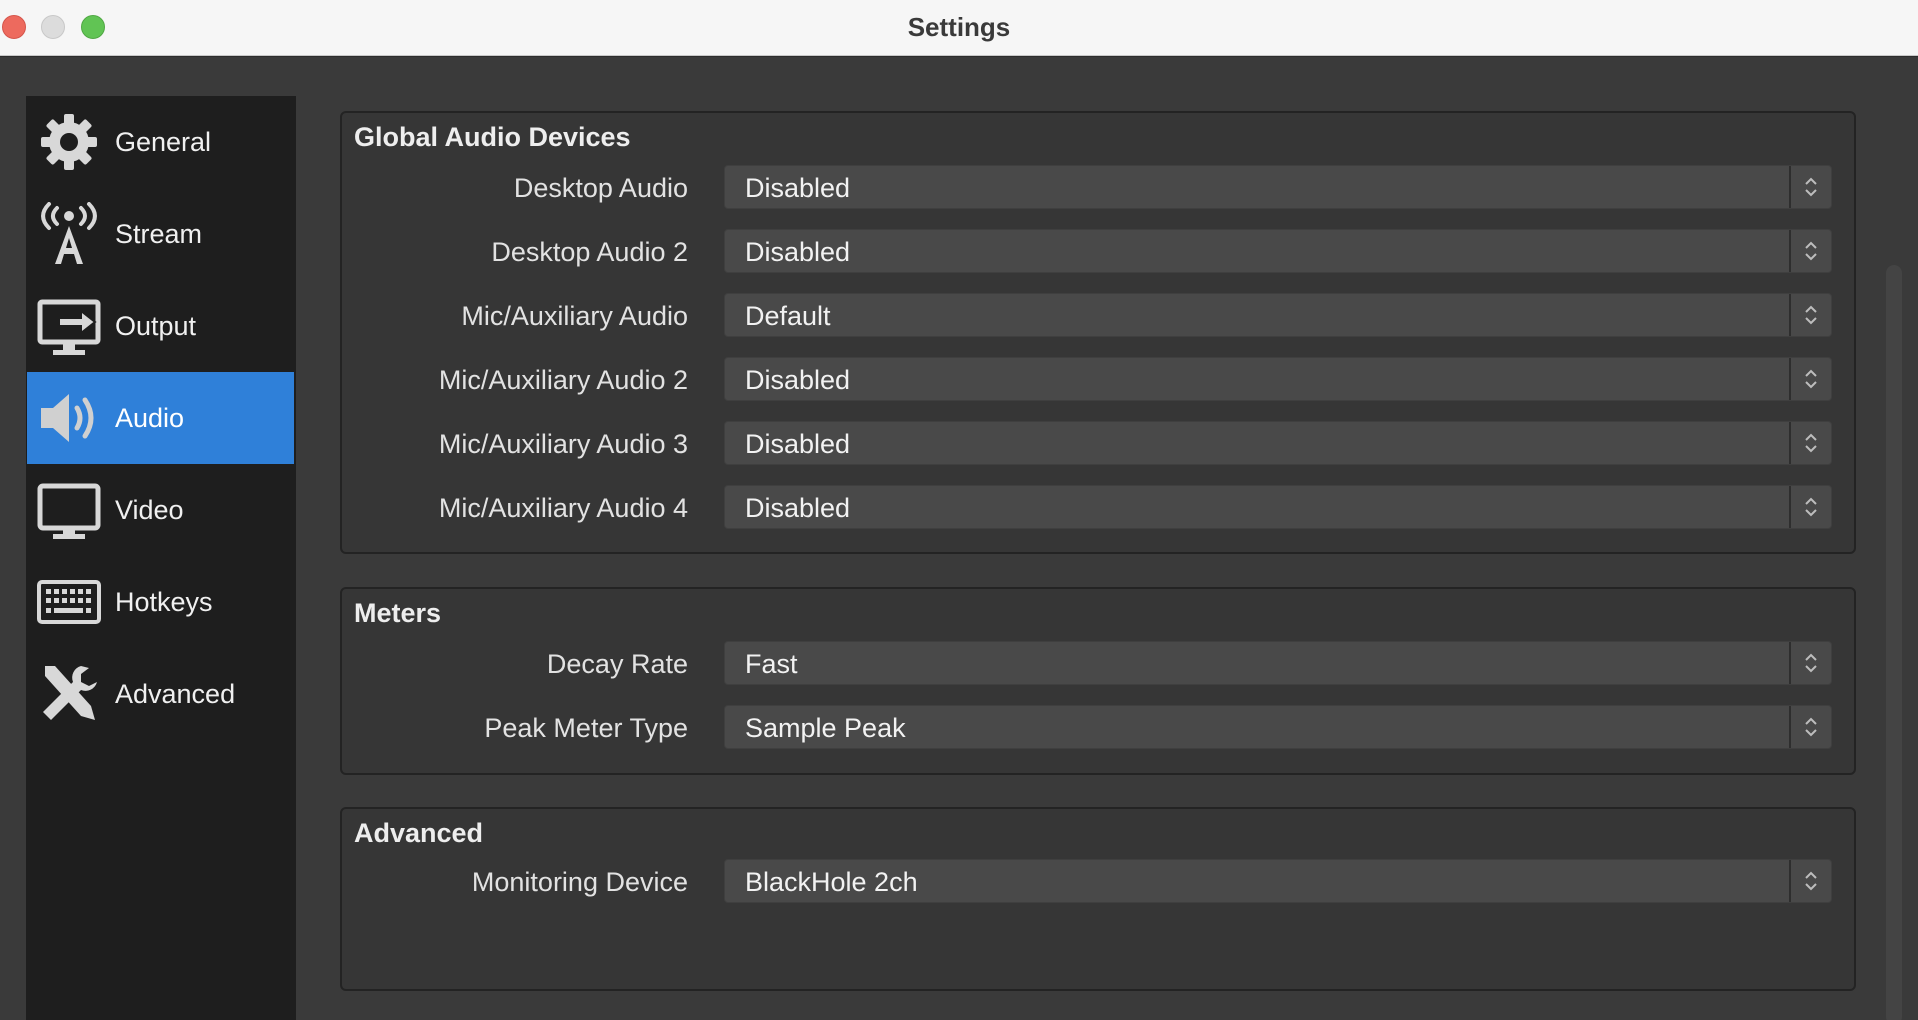 The height and width of the screenshot is (1020, 1918). I want to click on desktop-audio-2-label: Desktop Audio 2, so click(589, 252).